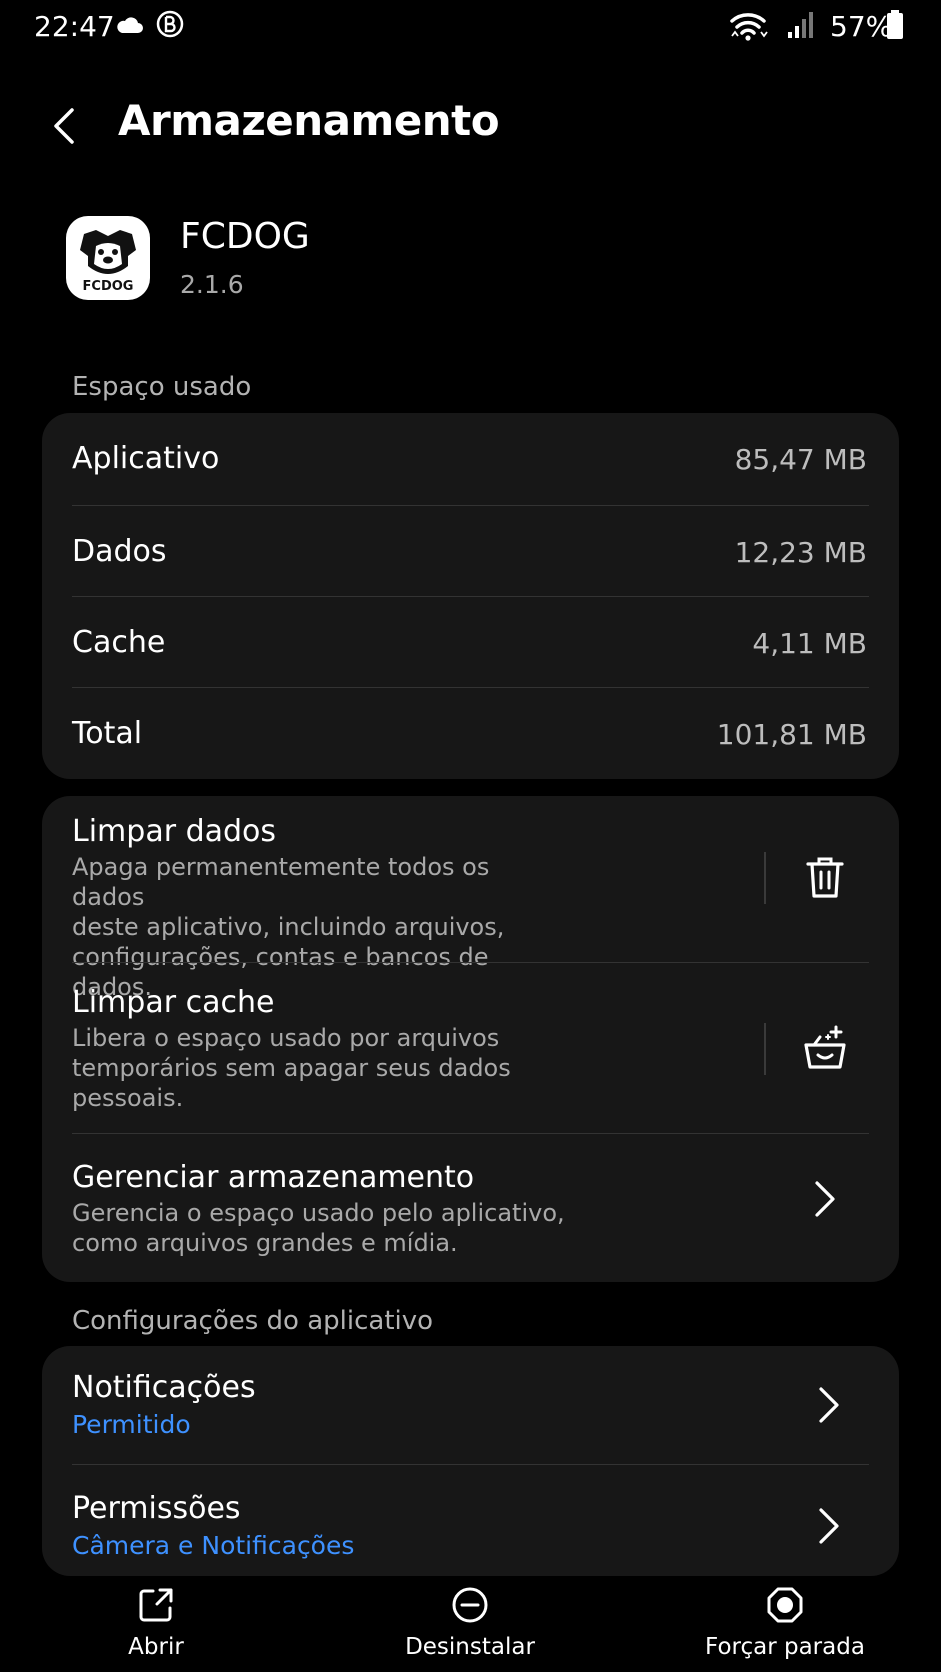  I want to click on dog-logo-icon: FCDOG, so click(108, 262).